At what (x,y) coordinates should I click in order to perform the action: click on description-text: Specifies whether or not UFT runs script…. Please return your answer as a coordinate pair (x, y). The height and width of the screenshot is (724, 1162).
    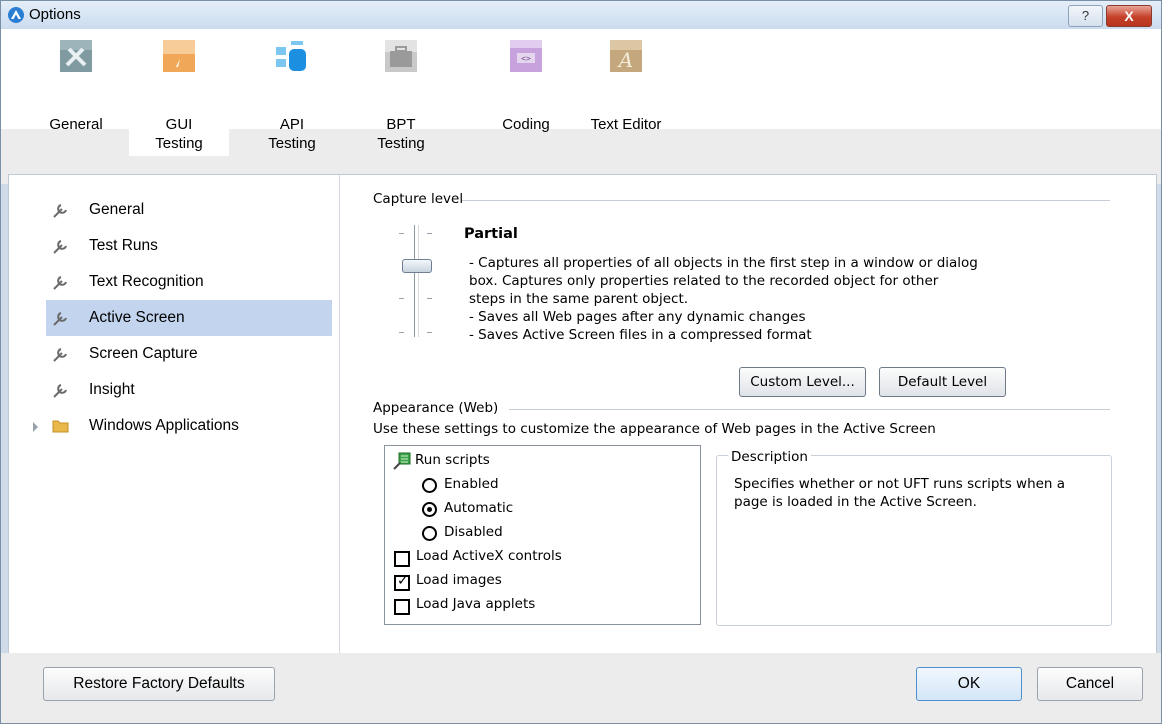
    Looking at the image, I should click on (919, 493).